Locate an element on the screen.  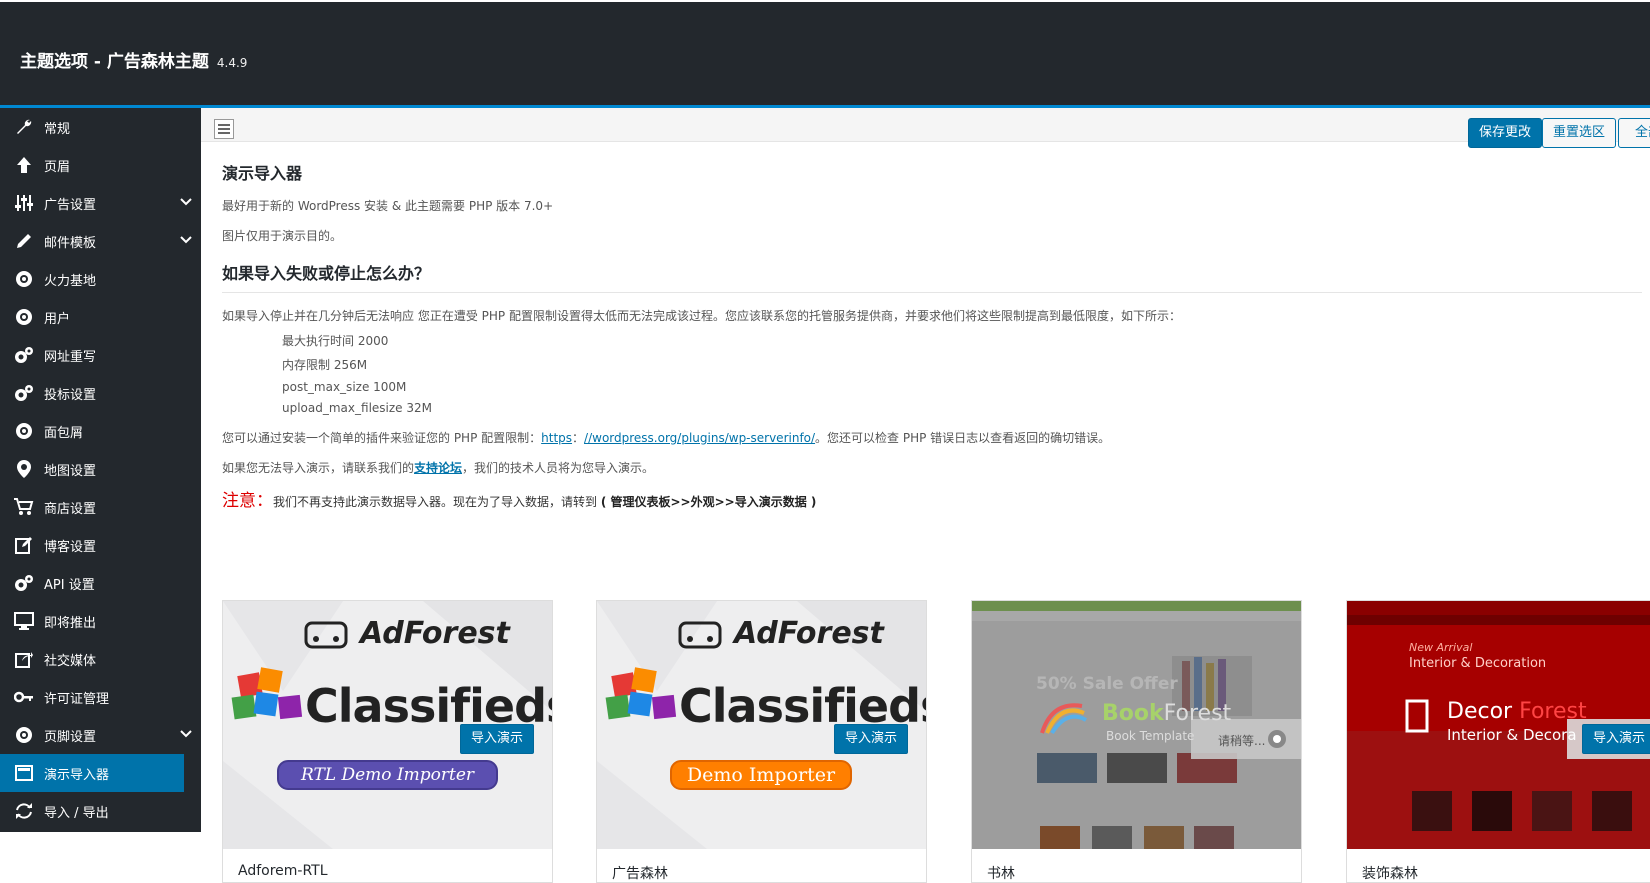
list-icon is located at coordinates (224, 129).